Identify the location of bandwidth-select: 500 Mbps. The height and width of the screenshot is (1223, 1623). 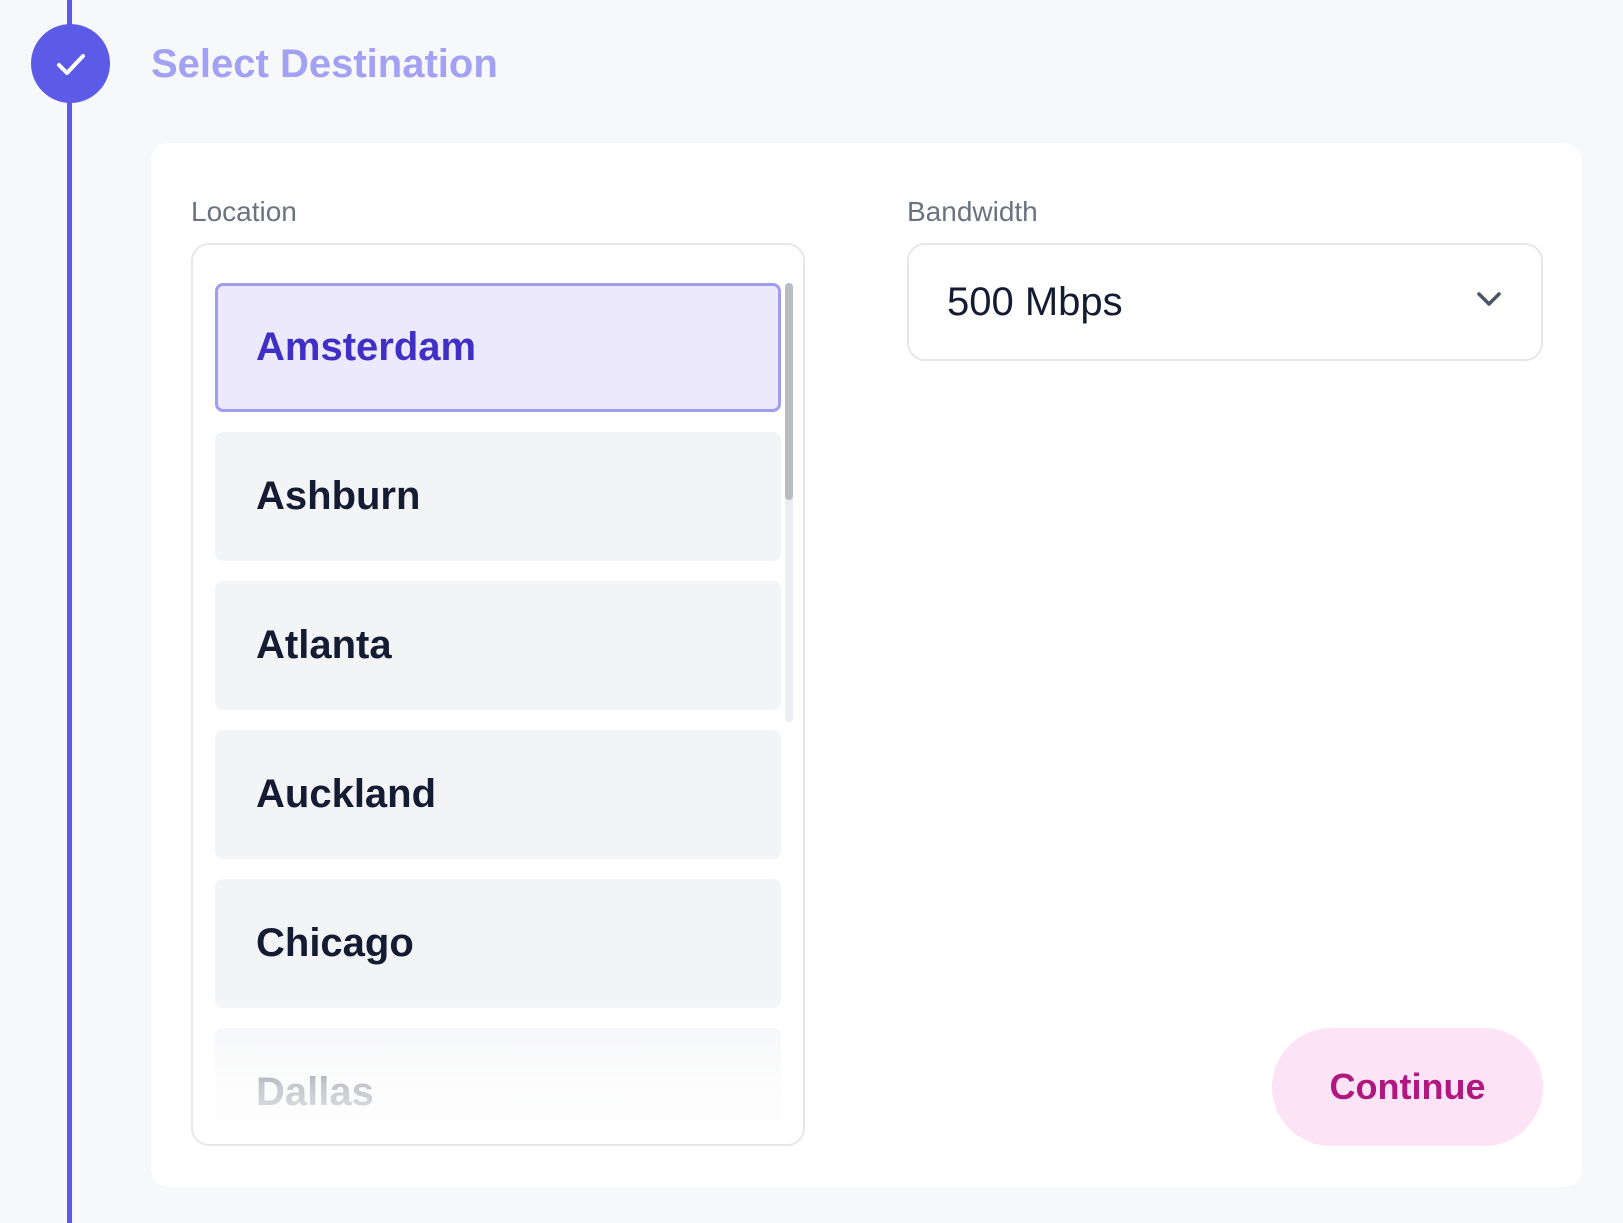
(1225, 302).